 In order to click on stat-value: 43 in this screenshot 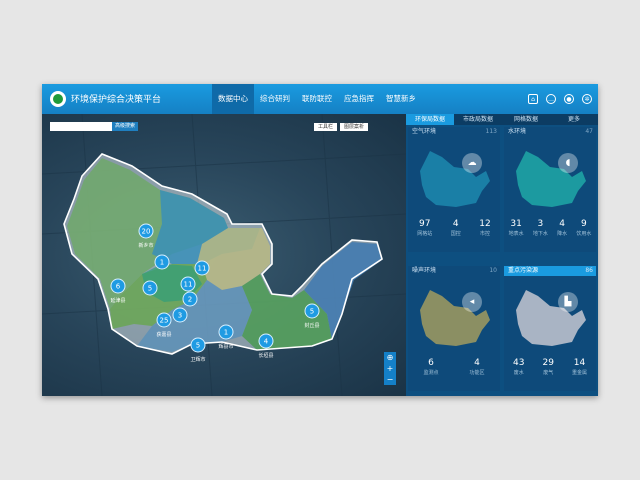, I will do `click(519, 363)`.